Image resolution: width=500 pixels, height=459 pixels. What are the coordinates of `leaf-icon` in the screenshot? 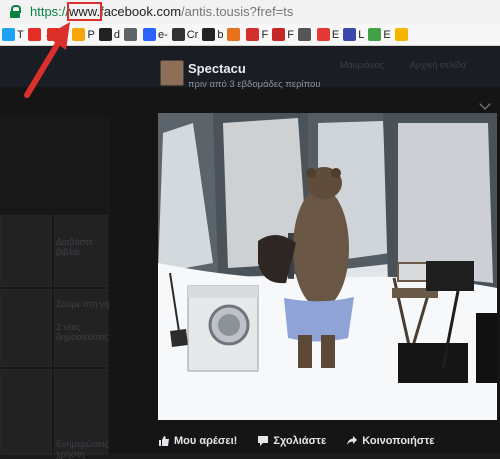 It's located at (375, 34).